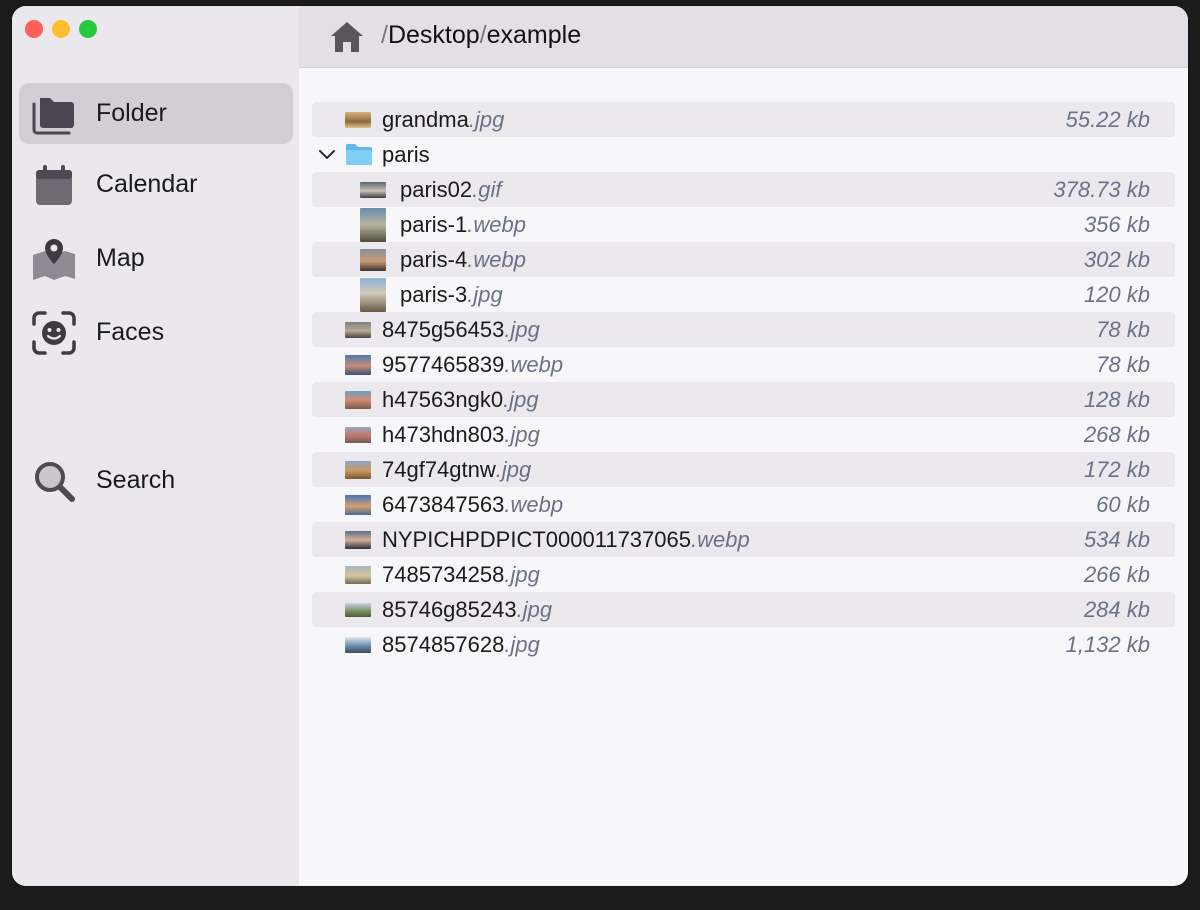 This screenshot has height=910, width=1200. What do you see at coordinates (55, 481) in the screenshot?
I see `search-icon` at bounding box center [55, 481].